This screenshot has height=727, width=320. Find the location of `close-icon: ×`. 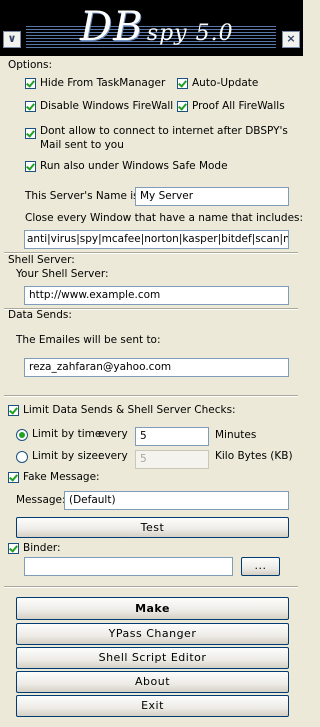

close-icon: × is located at coordinates (291, 39).